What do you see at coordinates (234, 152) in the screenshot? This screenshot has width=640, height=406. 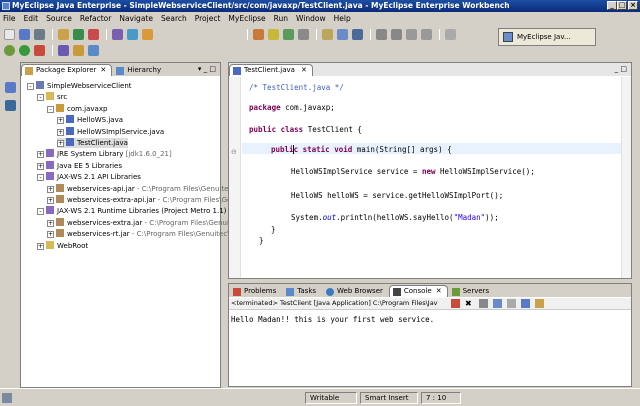 I see `fold-icon: ⊖` at bounding box center [234, 152].